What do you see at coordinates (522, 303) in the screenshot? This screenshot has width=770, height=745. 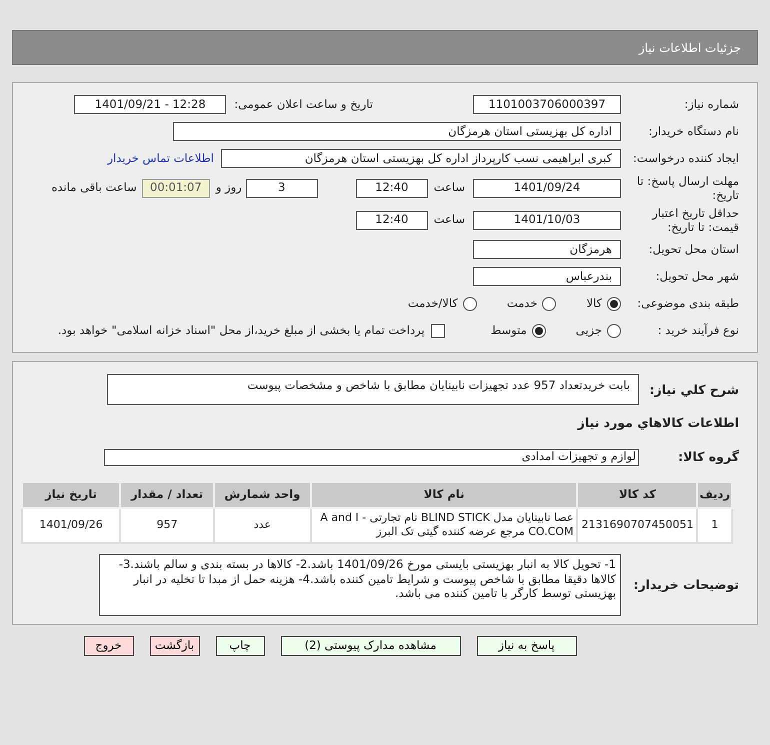 I see `option-label: خدمت` at bounding box center [522, 303].